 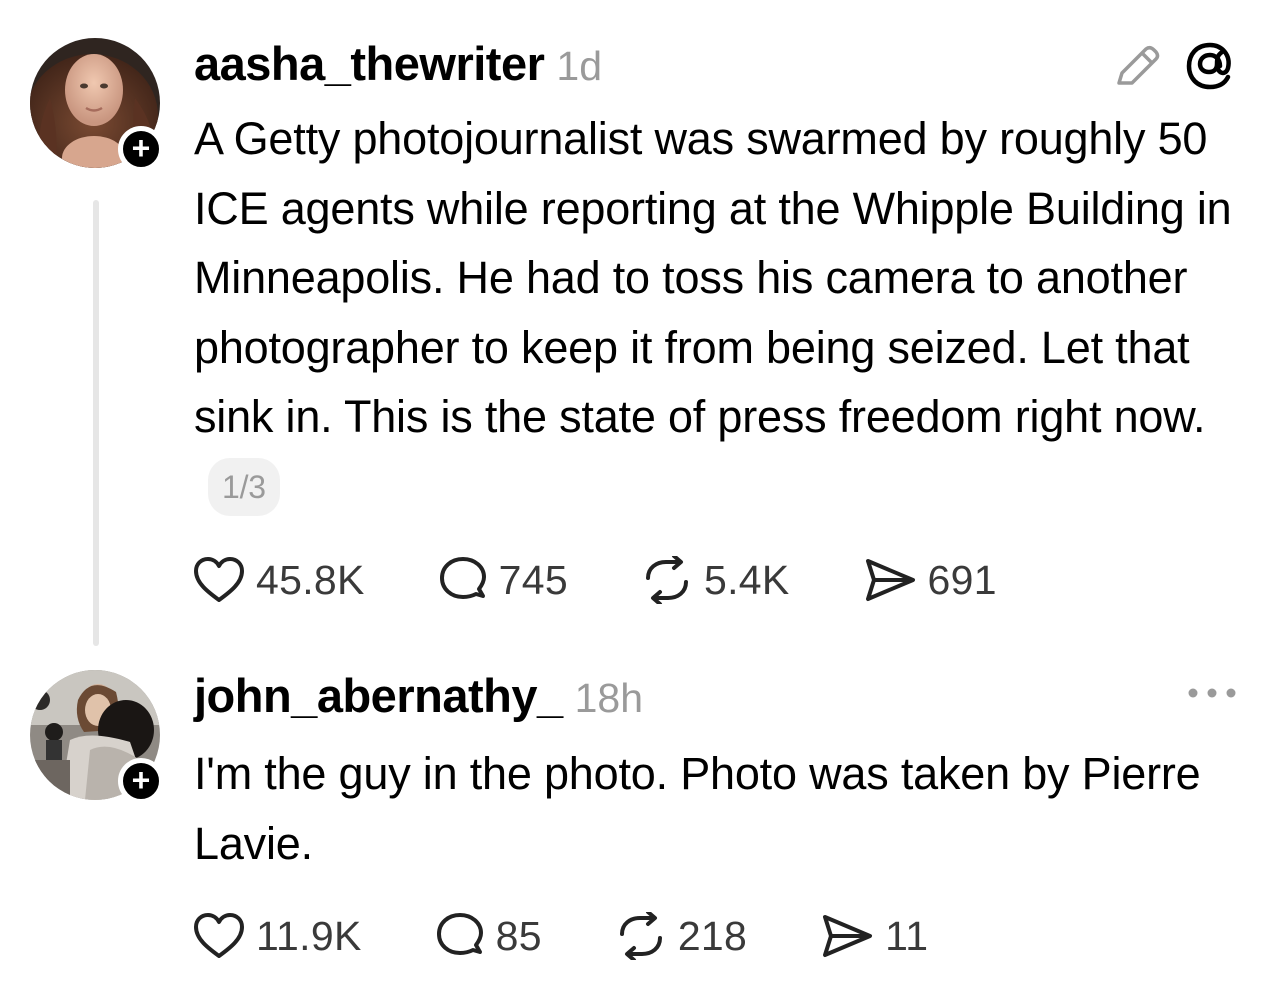 I want to click on avatar-aasha: +, so click(x=97, y=105).